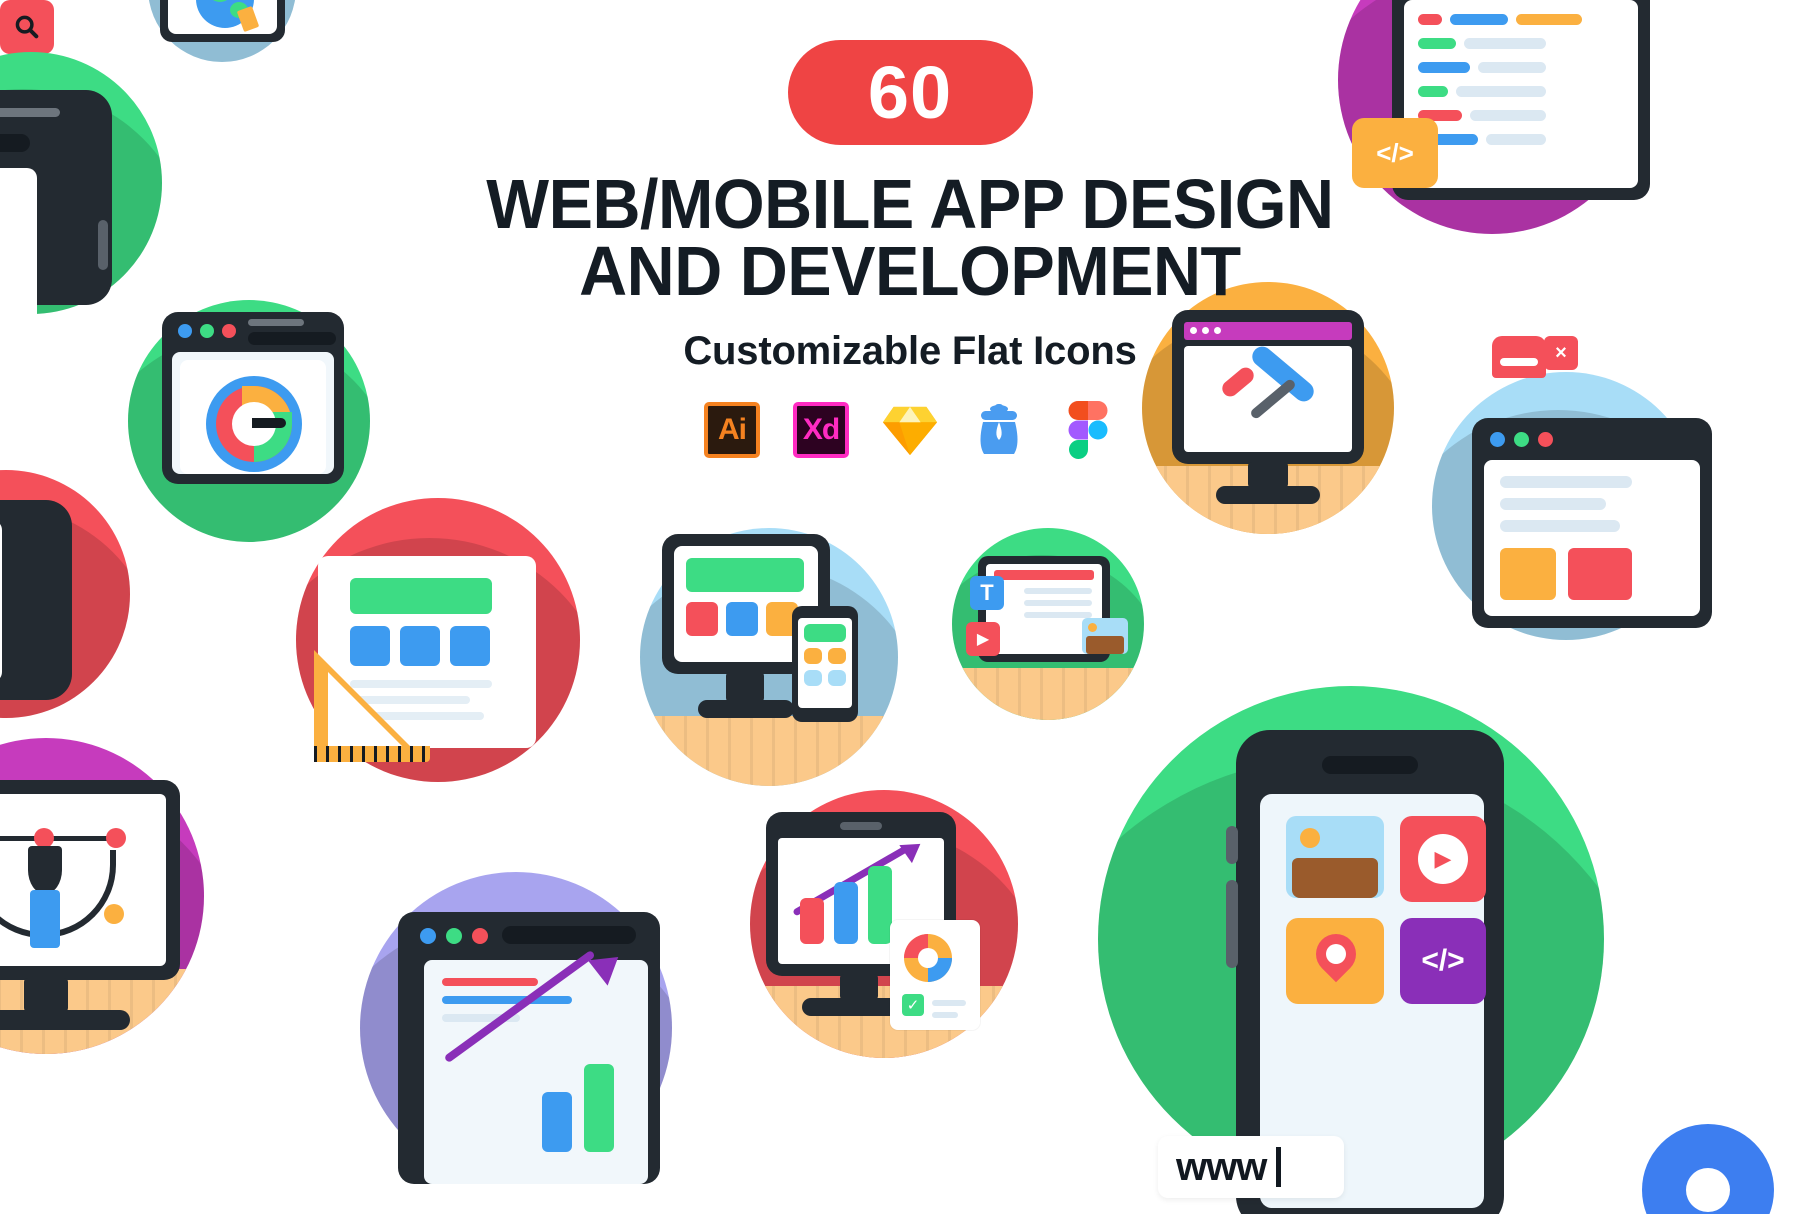  I want to click on layout-card-orange, so click(1528, 574).